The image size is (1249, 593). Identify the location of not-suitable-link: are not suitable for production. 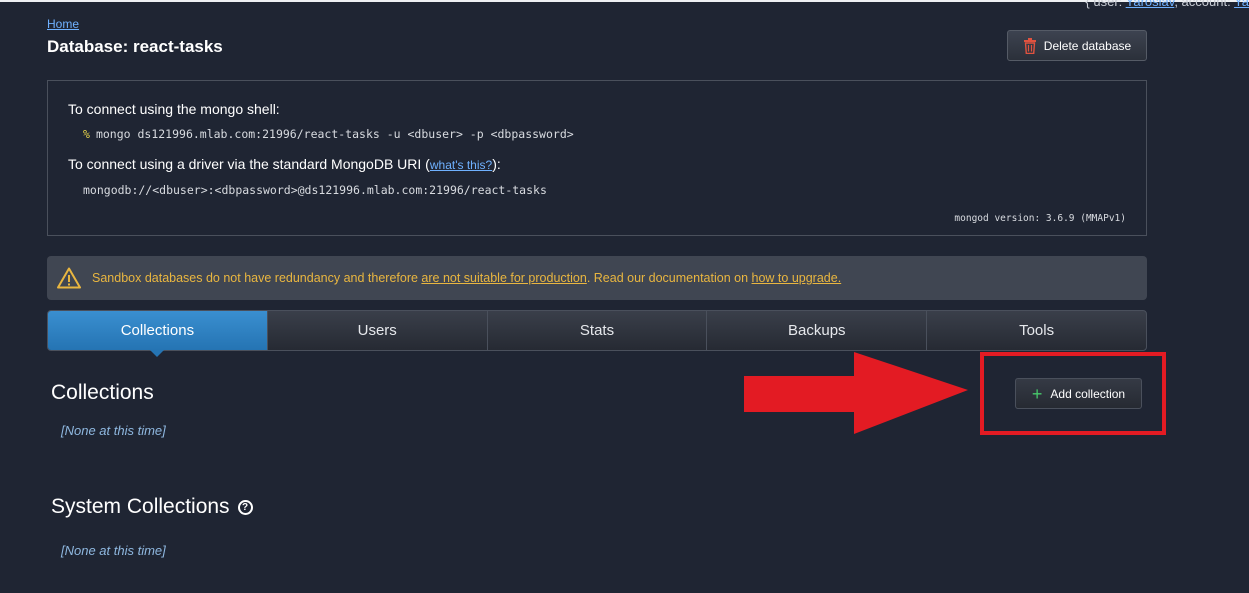
(503, 278).